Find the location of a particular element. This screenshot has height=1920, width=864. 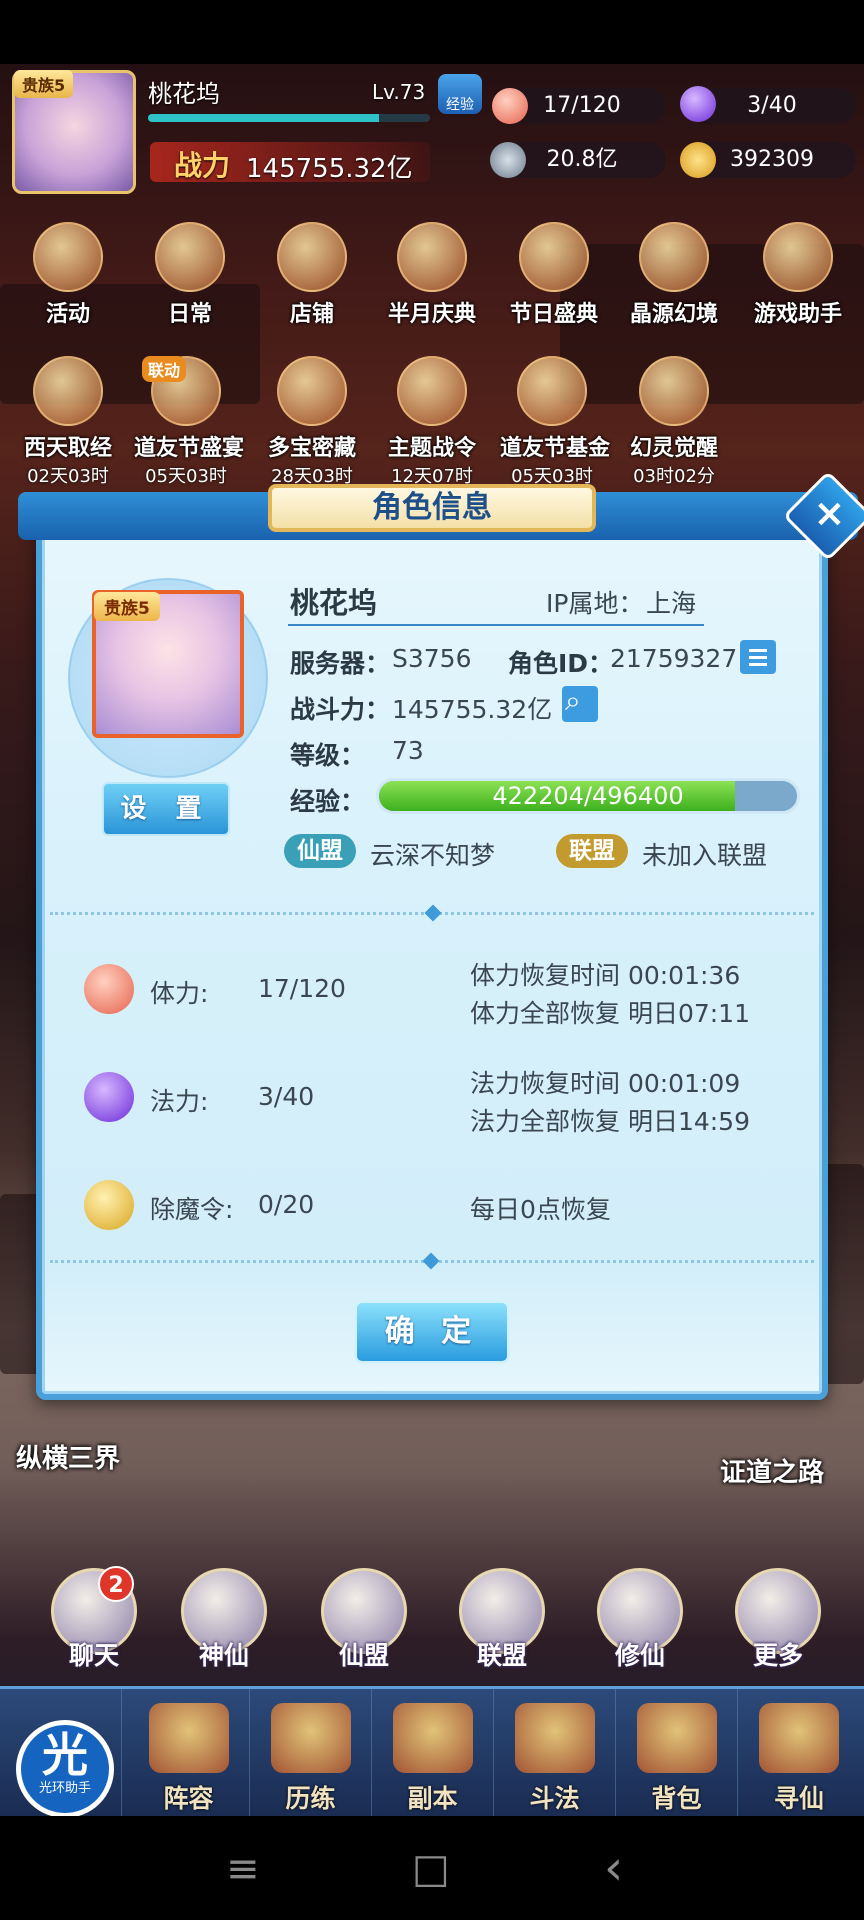

activity-festival: 节日盛典 is located at coordinates (554, 275).